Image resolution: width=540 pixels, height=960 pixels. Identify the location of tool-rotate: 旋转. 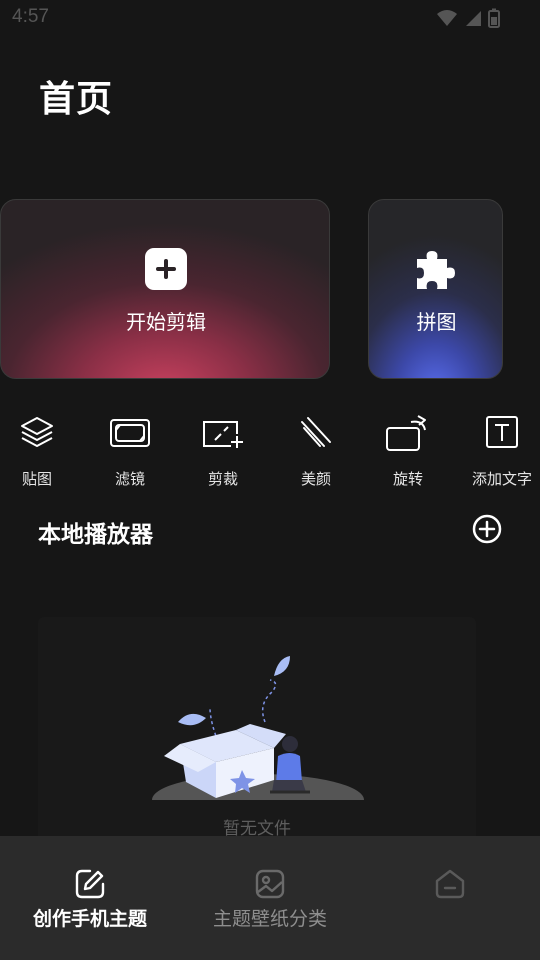
(408, 450).